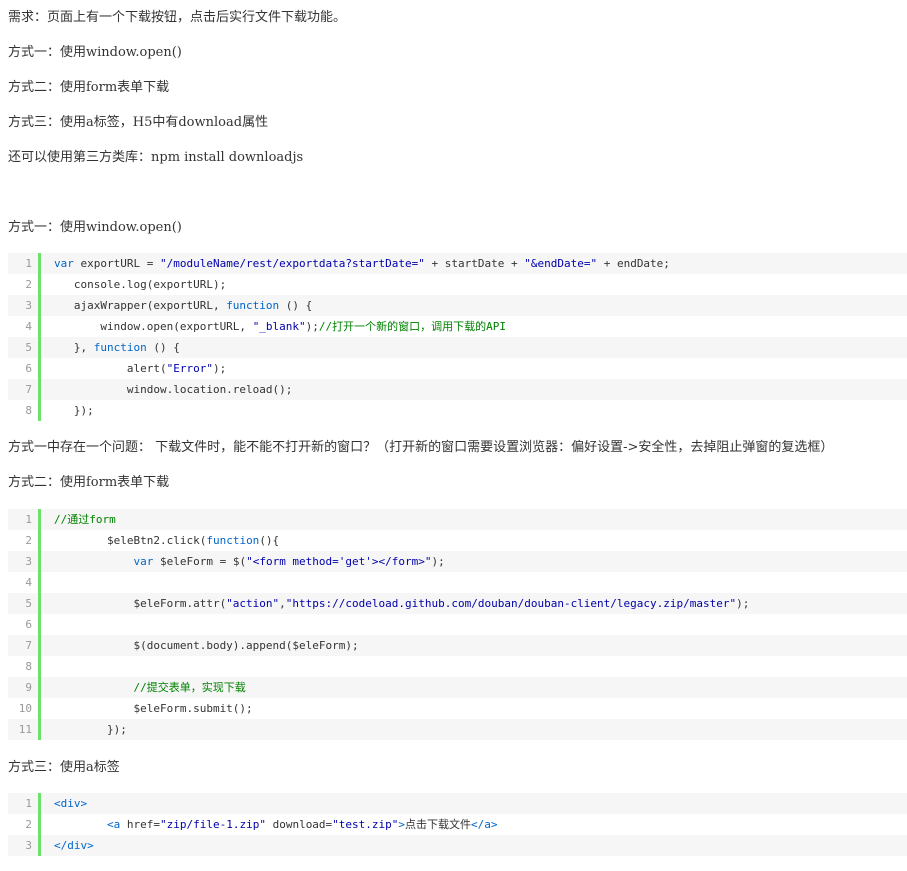 This screenshot has width=907, height=871. What do you see at coordinates (561, 263) in the screenshot?
I see `code-token: "&endDate="` at bounding box center [561, 263].